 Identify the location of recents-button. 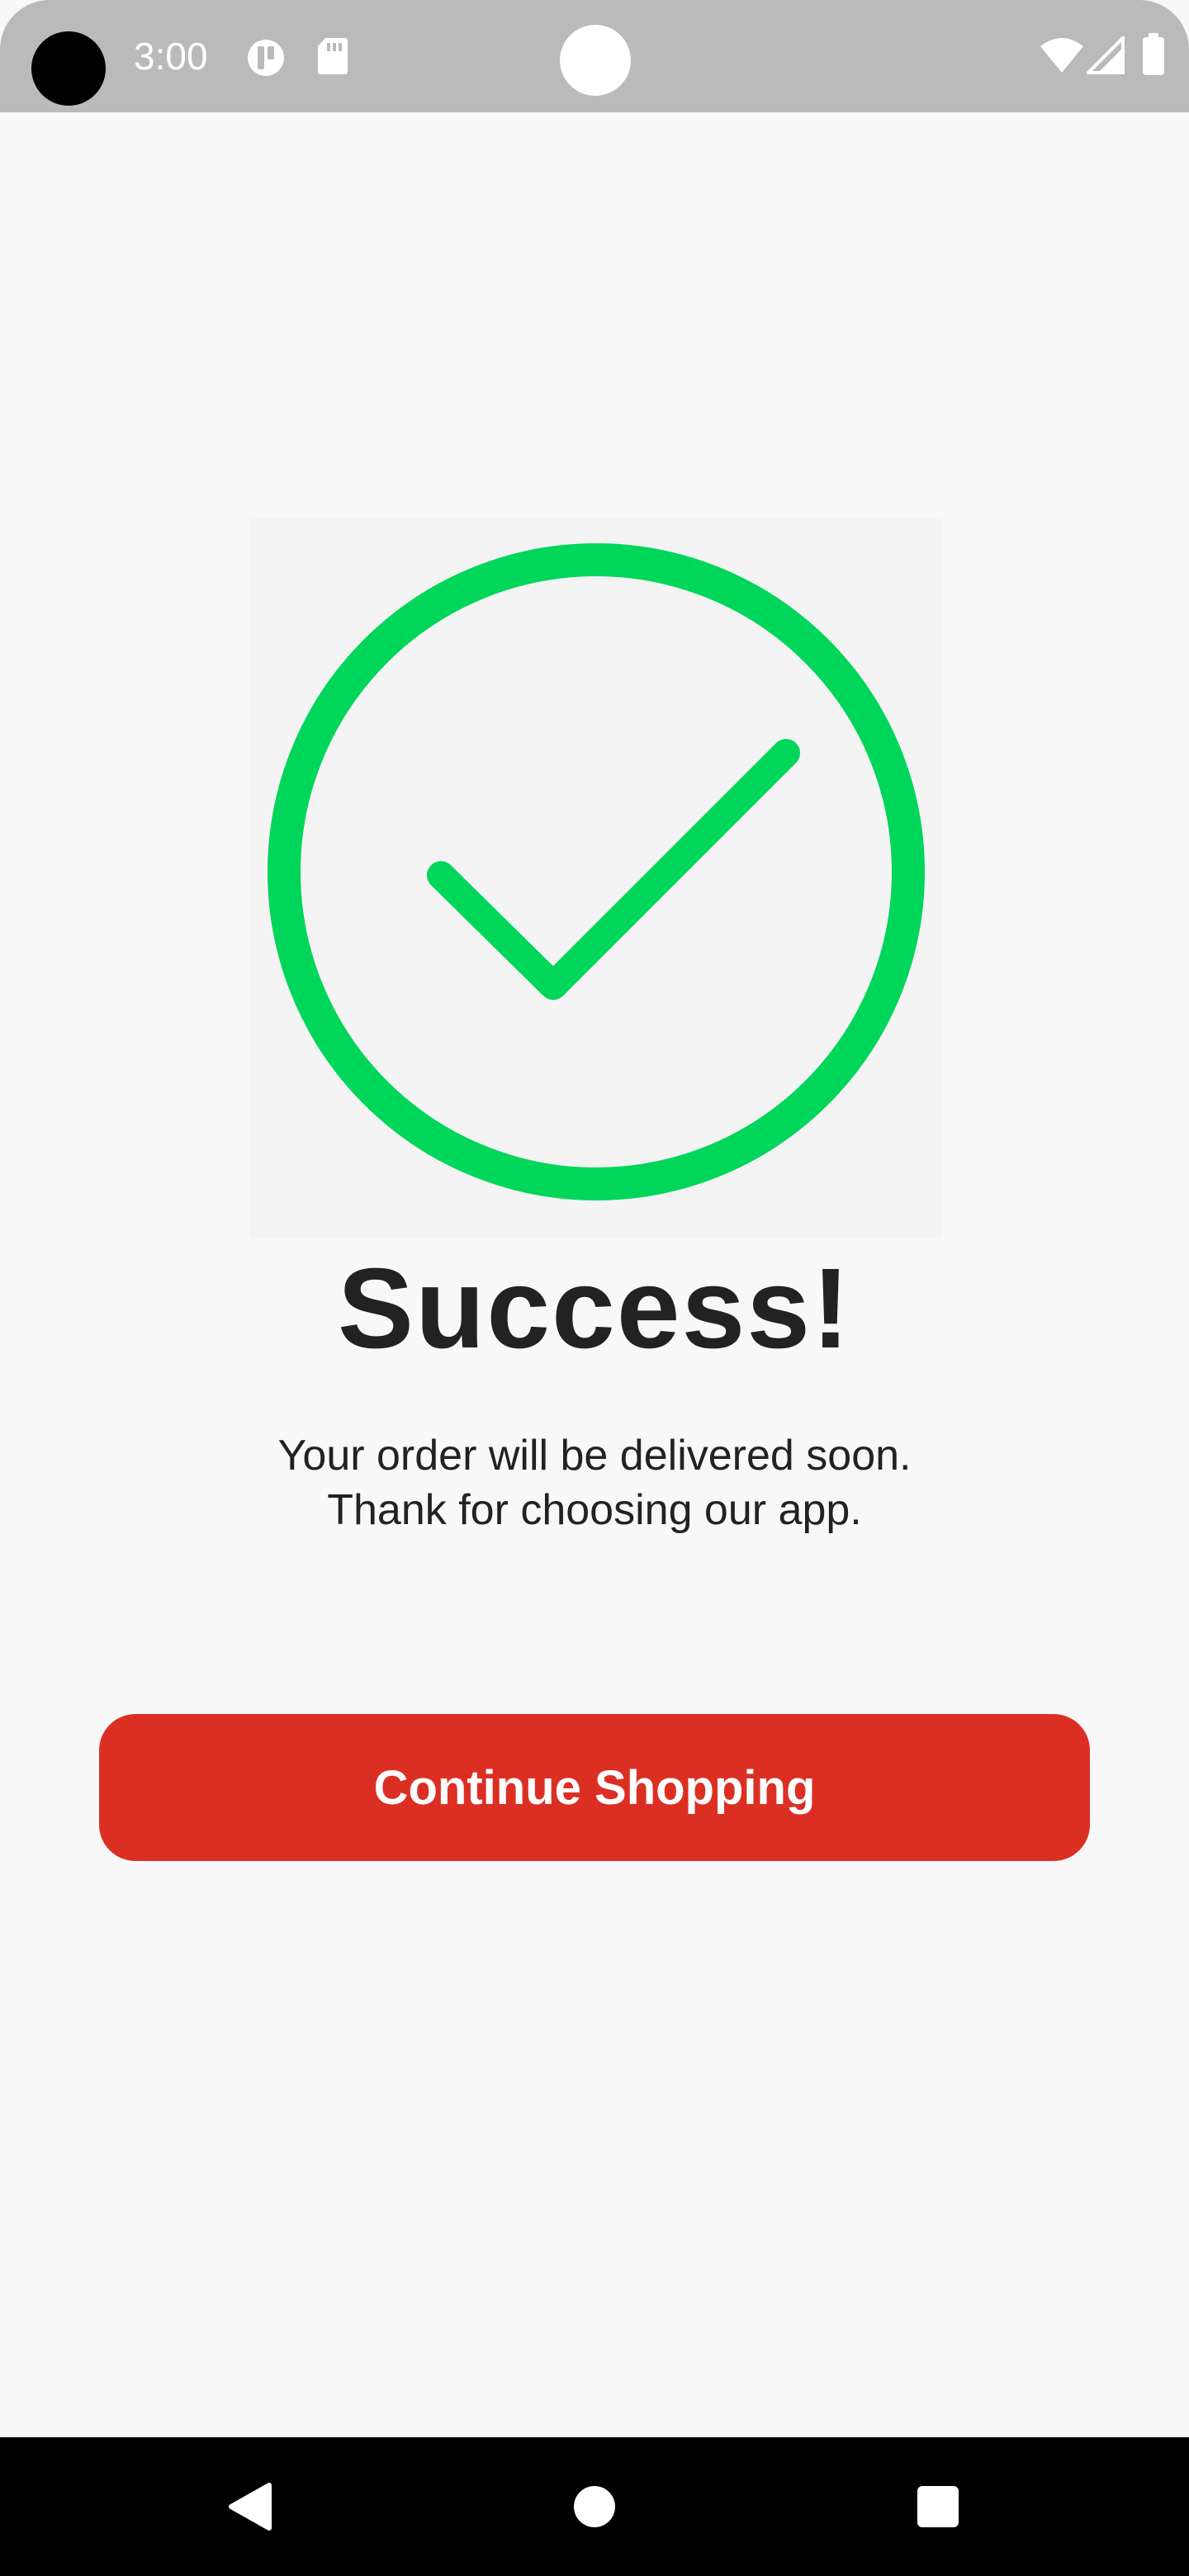
(938, 2506).